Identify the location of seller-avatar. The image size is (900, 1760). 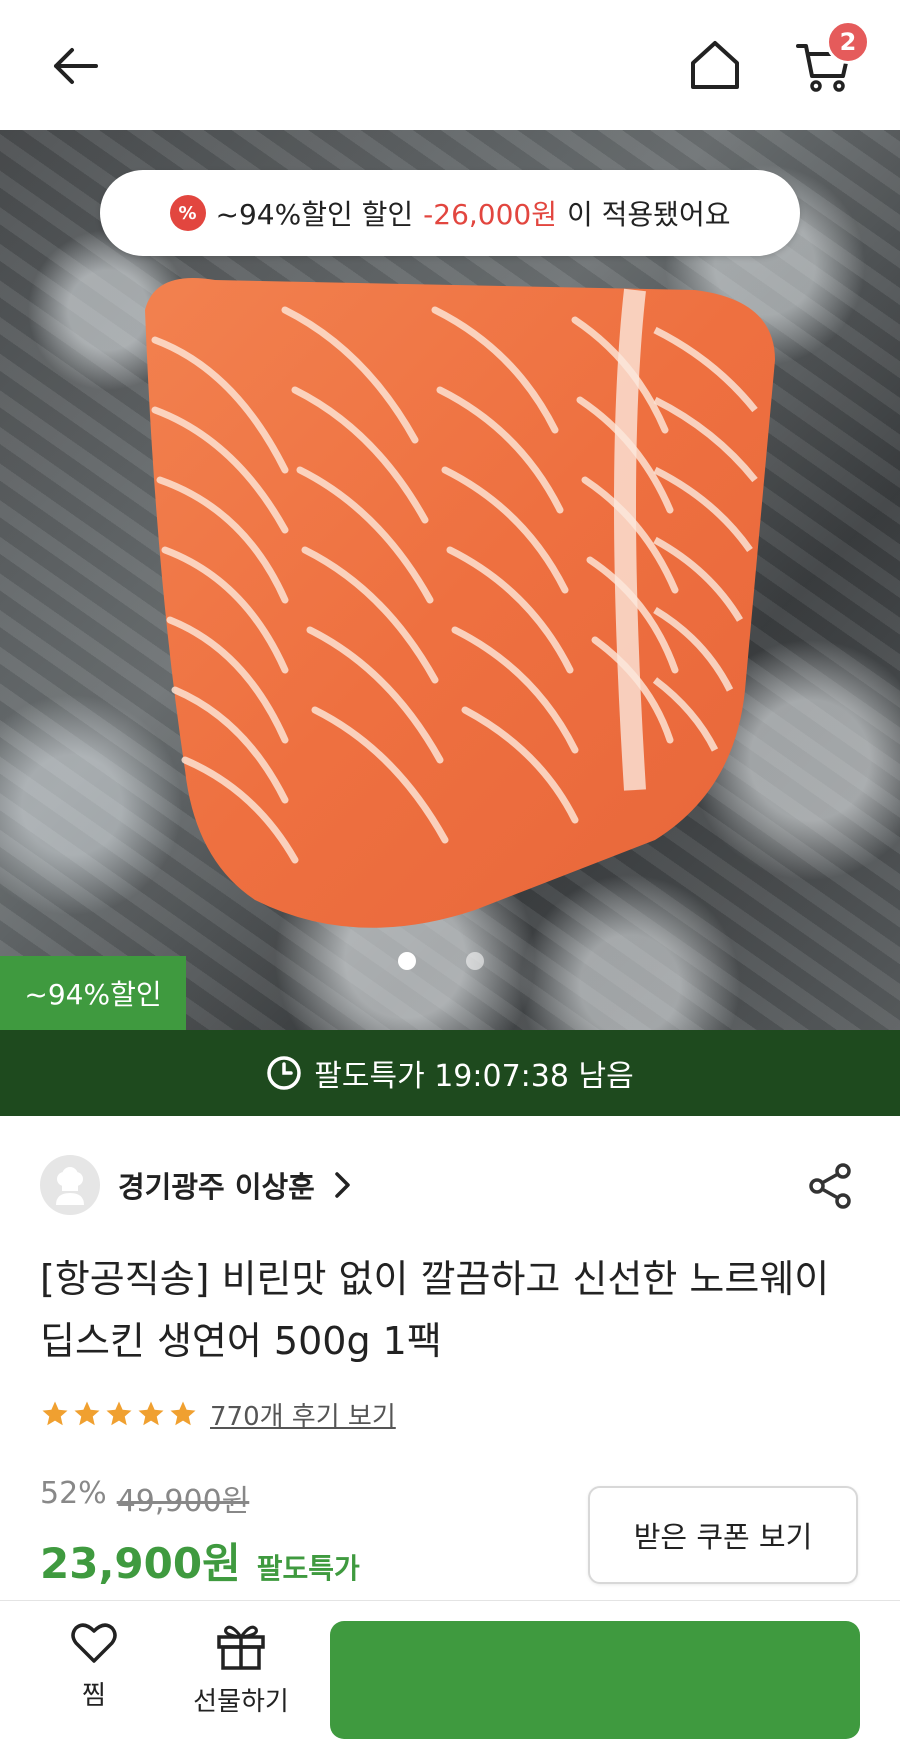
(70, 1185).